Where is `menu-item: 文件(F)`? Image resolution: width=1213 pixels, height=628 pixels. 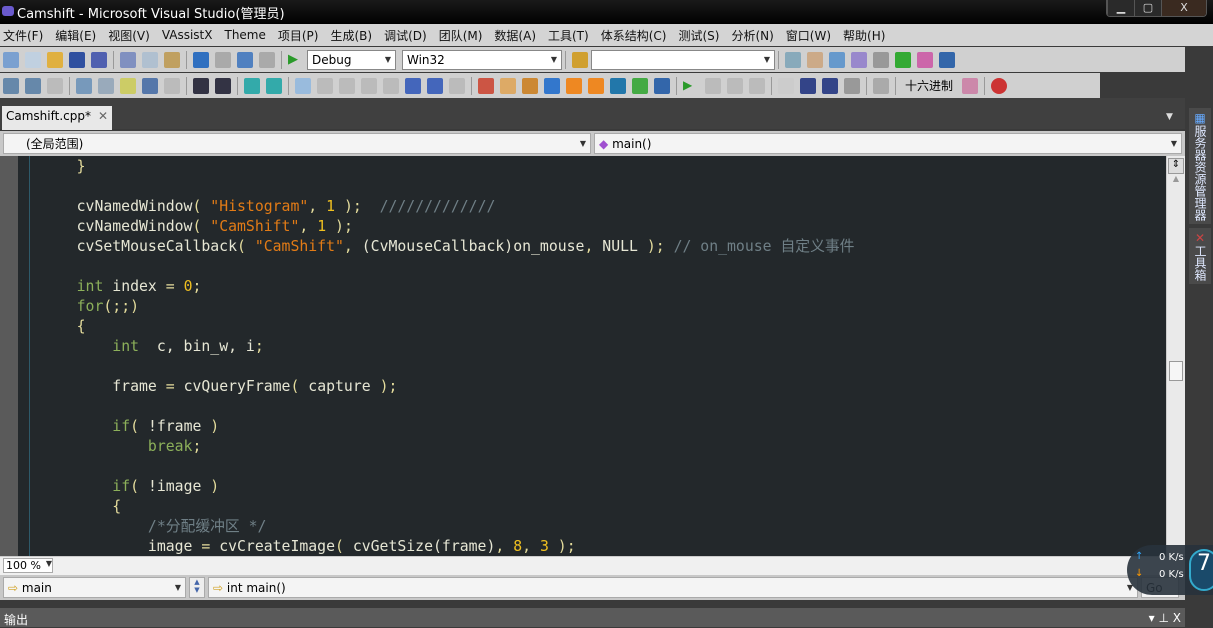
menu-item: 文件(F) is located at coordinates (26, 35).